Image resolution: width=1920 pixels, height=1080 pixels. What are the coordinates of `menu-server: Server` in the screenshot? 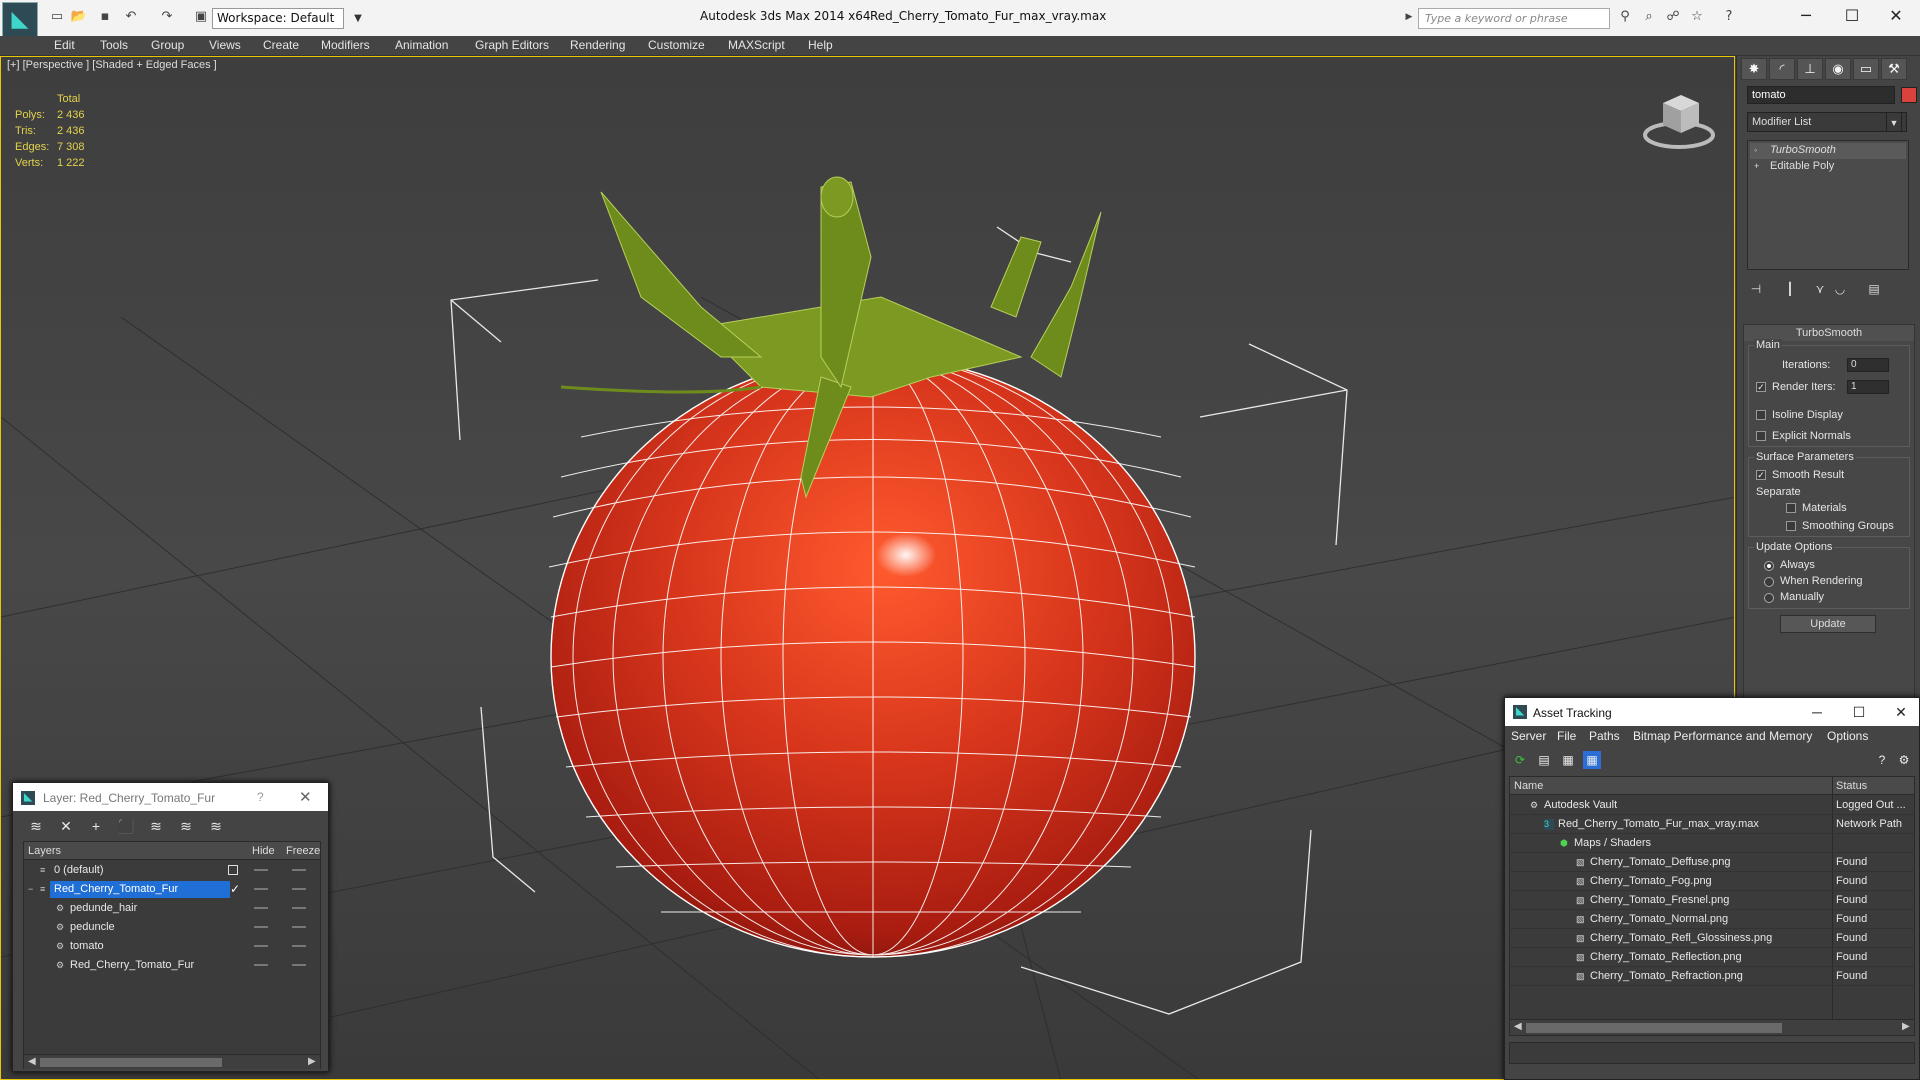 It's located at (1528, 736).